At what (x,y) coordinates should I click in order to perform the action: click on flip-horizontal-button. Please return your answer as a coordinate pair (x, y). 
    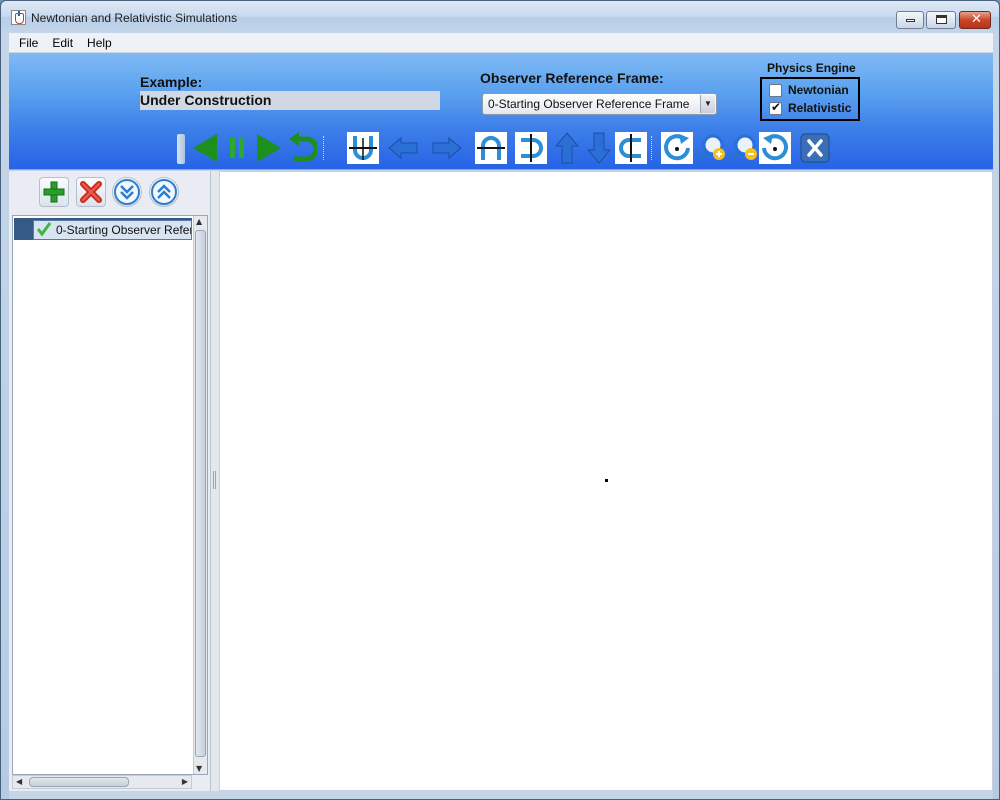
    Looking at the image, I should click on (363, 148).